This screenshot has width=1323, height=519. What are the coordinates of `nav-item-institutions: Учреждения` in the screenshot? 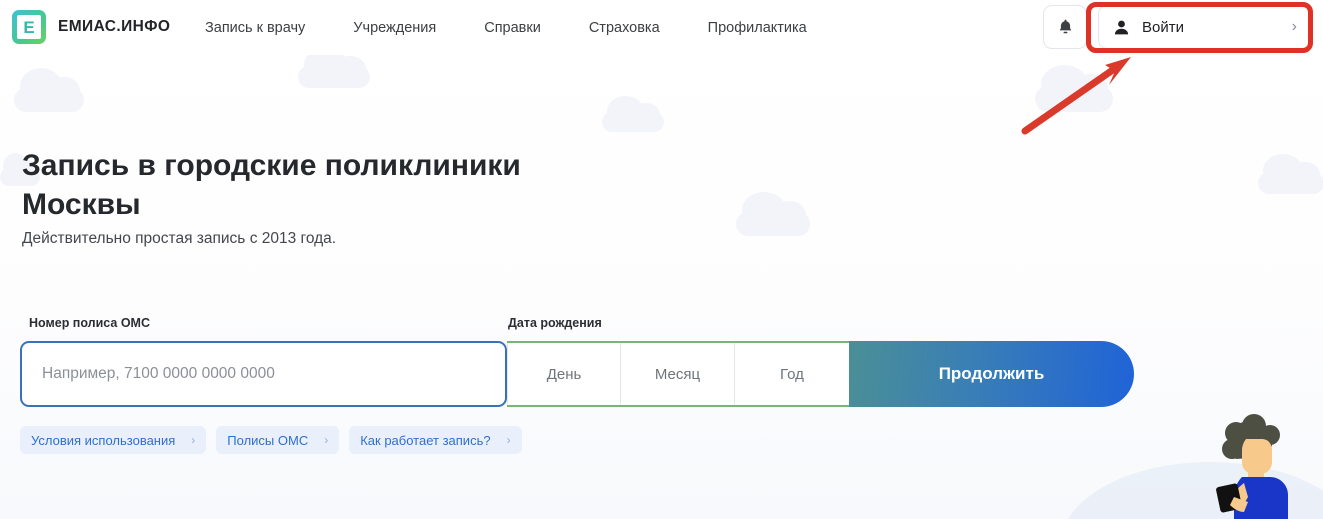 It's located at (394, 28).